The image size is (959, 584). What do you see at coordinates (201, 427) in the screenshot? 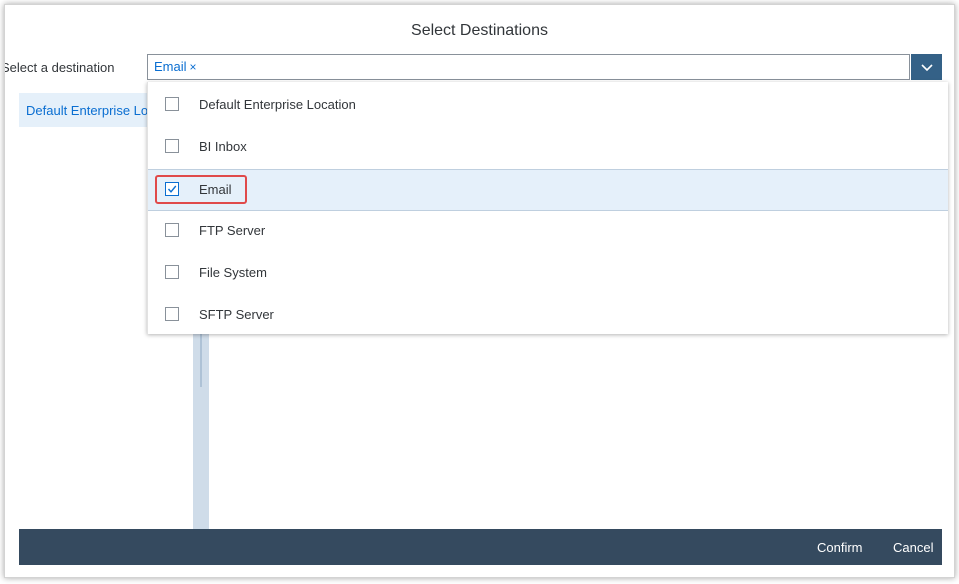
I see `panel-splitter` at bounding box center [201, 427].